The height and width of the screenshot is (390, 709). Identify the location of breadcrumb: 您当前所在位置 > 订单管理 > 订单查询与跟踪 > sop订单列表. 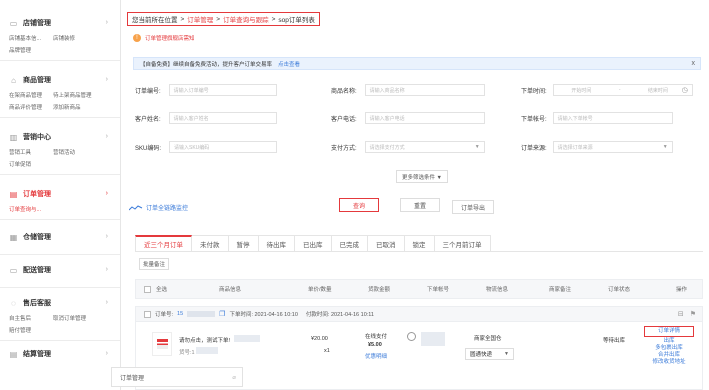
(223, 19).